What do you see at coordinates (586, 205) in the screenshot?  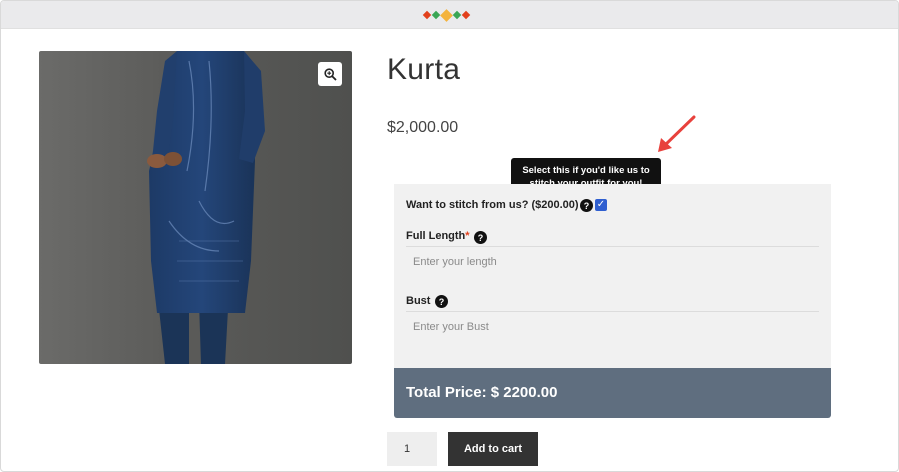 I see `stitch-help-icon: ?` at bounding box center [586, 205].